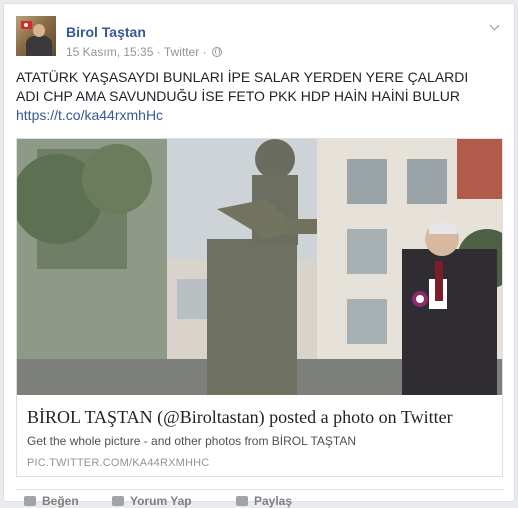  Describe the element at coordinates (273, 501) in the screenshot. I see `share-label: Paylaş` at that location.